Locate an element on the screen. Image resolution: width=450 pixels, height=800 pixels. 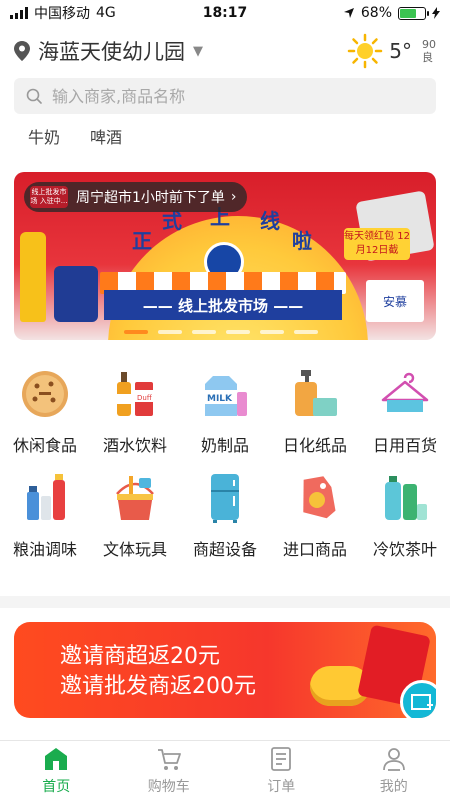
category-item: 日化纸品 is located at coordinates (315, 412).